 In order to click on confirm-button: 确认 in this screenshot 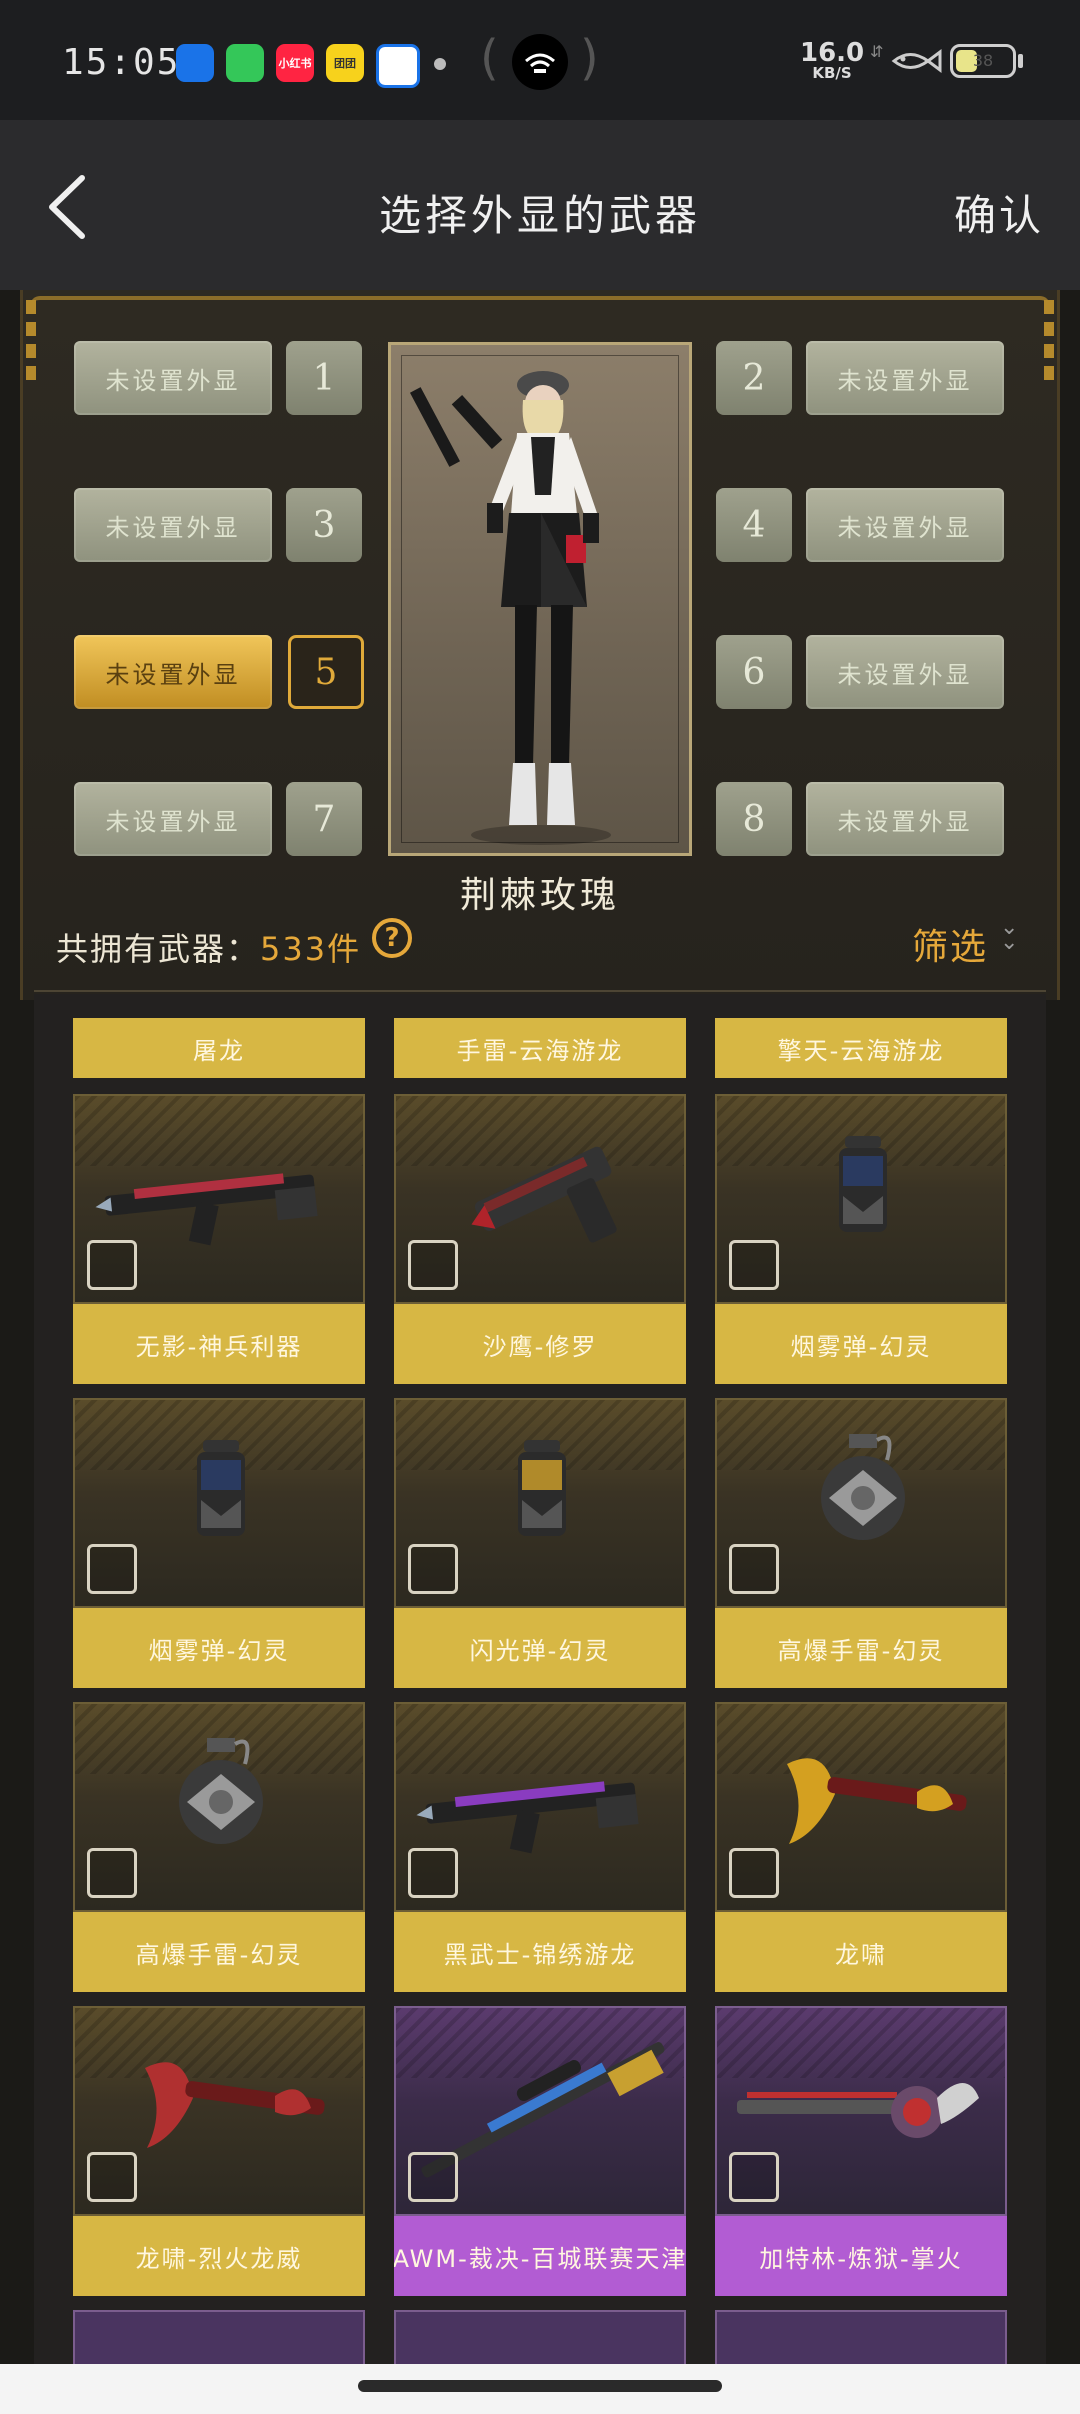, I will do `click(999, 212)`.